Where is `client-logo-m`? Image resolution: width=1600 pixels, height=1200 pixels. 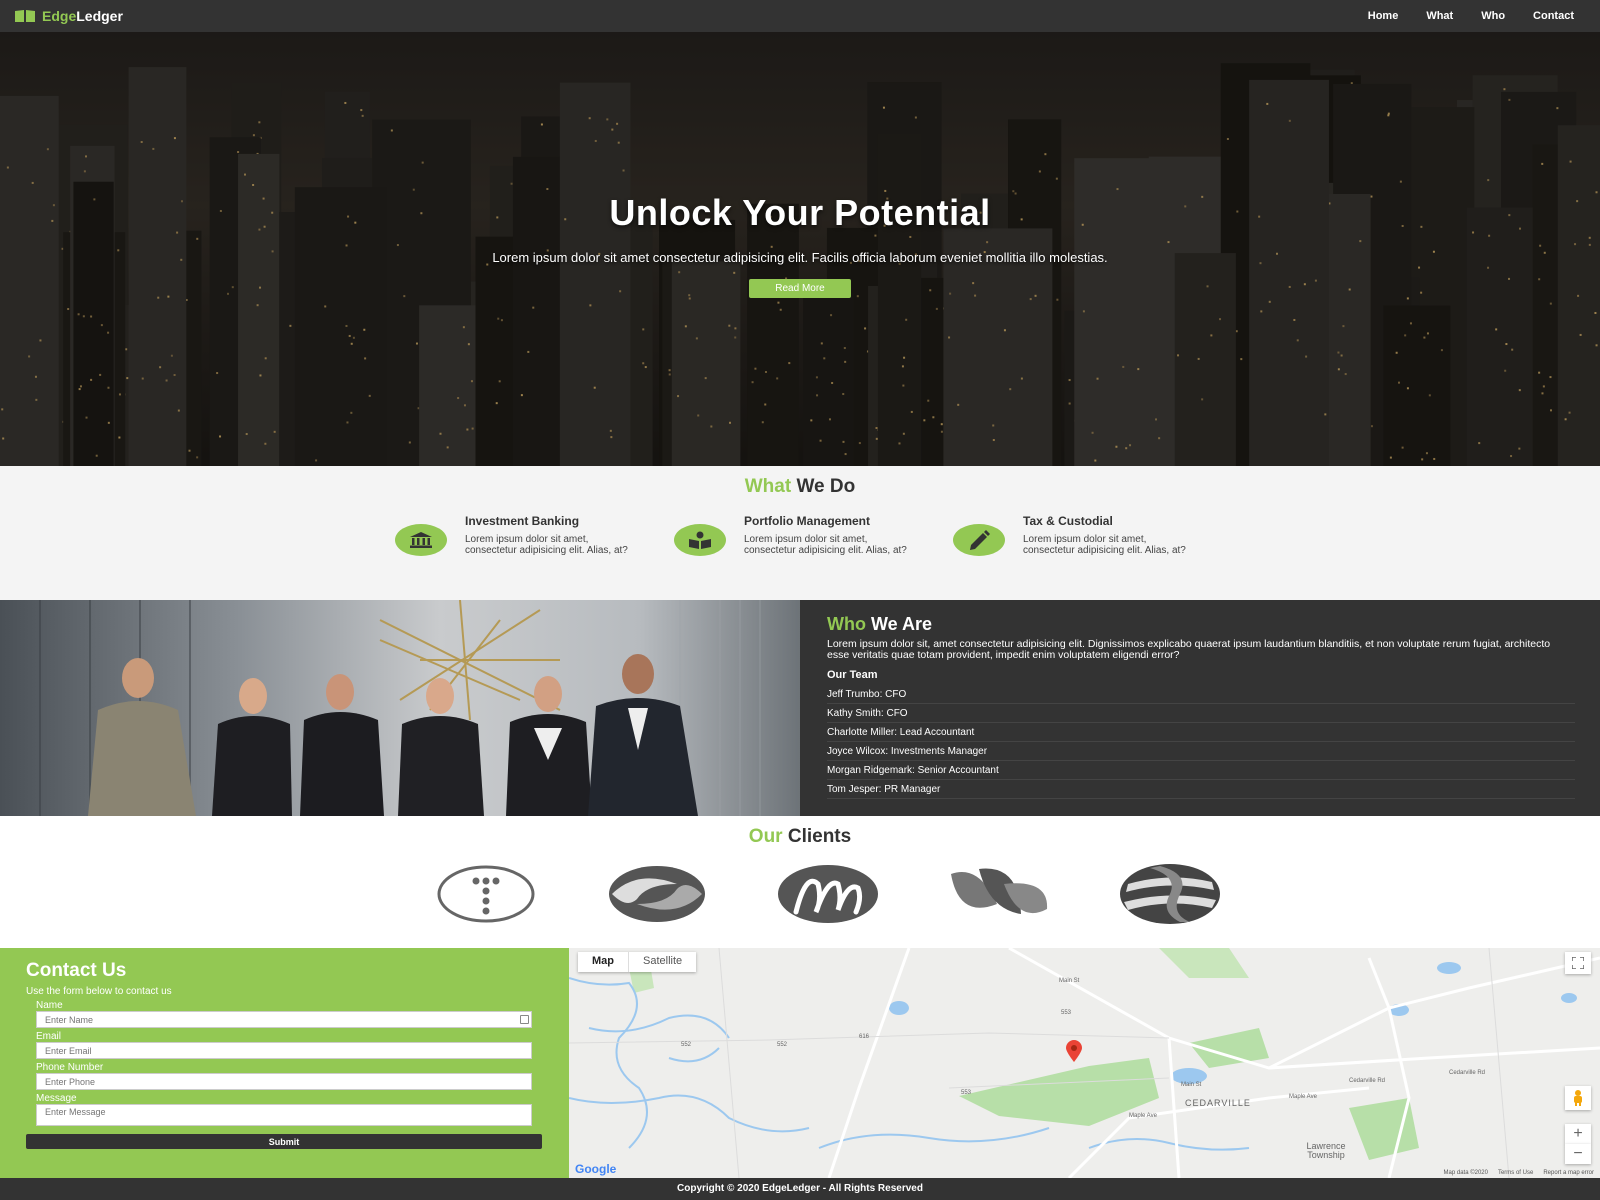
client-logo-m is located at coordinates (827, 894).